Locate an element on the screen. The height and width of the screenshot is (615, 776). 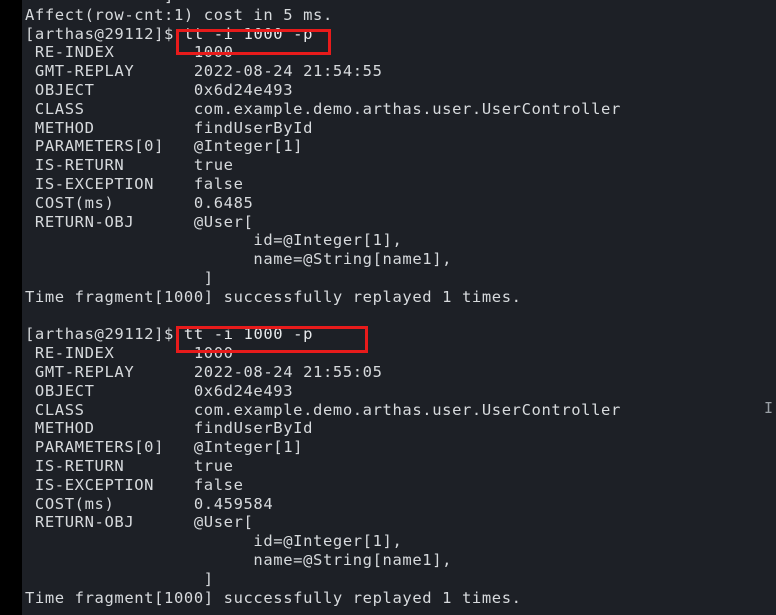
terminal-line: GMT-REPLAY 2022-08-24 21:55:05 is located at coordinates (399, 372).